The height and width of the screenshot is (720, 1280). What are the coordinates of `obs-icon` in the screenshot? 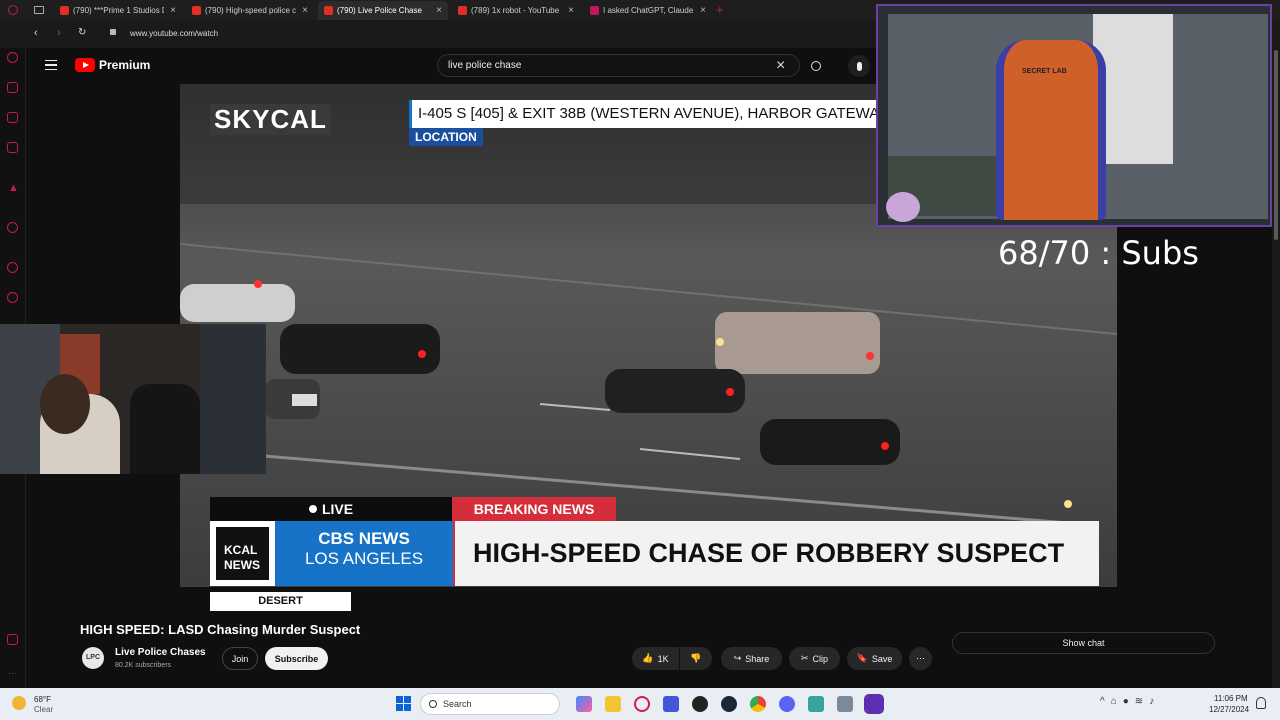 It's located at (700, 704).